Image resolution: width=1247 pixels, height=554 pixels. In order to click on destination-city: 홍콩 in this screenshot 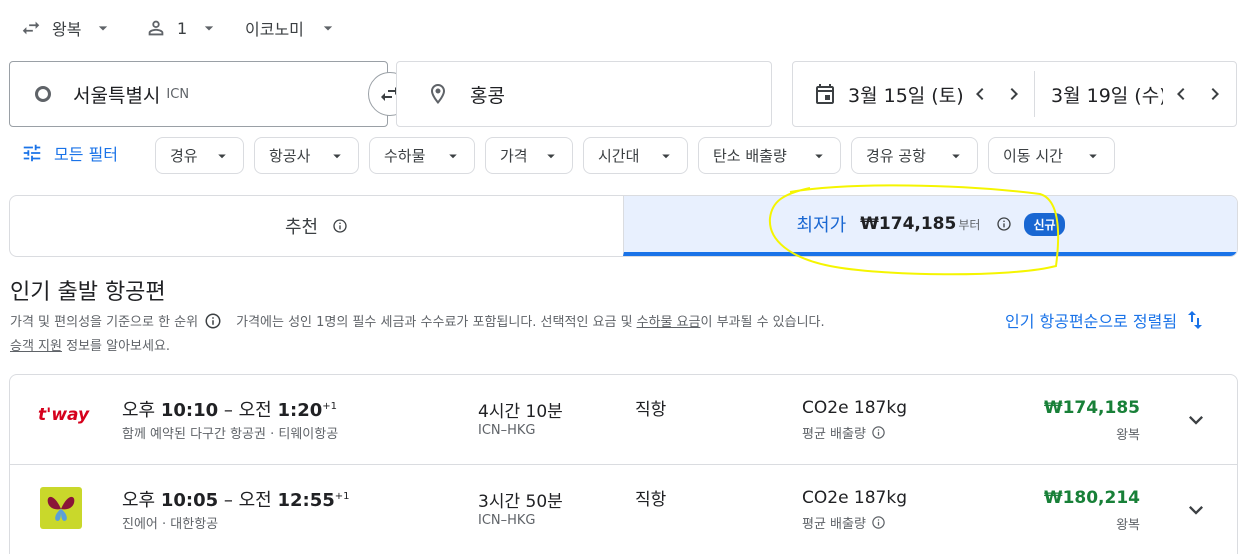, I will do `click(487, 95)`.